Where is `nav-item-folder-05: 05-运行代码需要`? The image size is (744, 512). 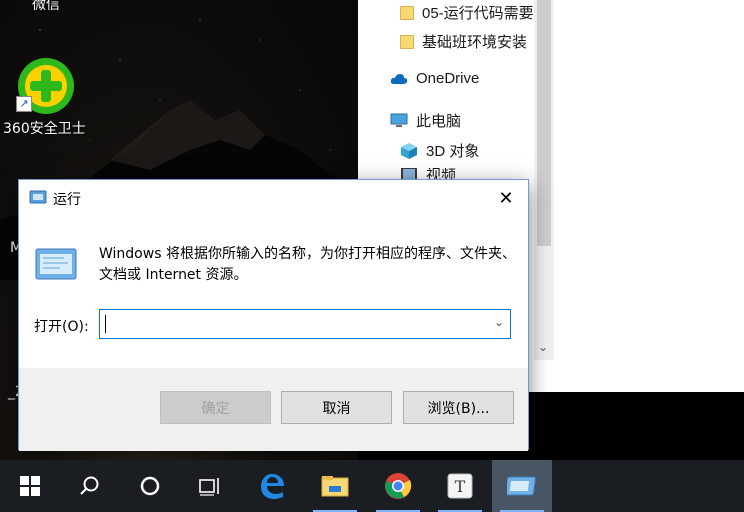
nav-item-folder-05: 05-运行代码需要 is located at coordinates (467, 12).